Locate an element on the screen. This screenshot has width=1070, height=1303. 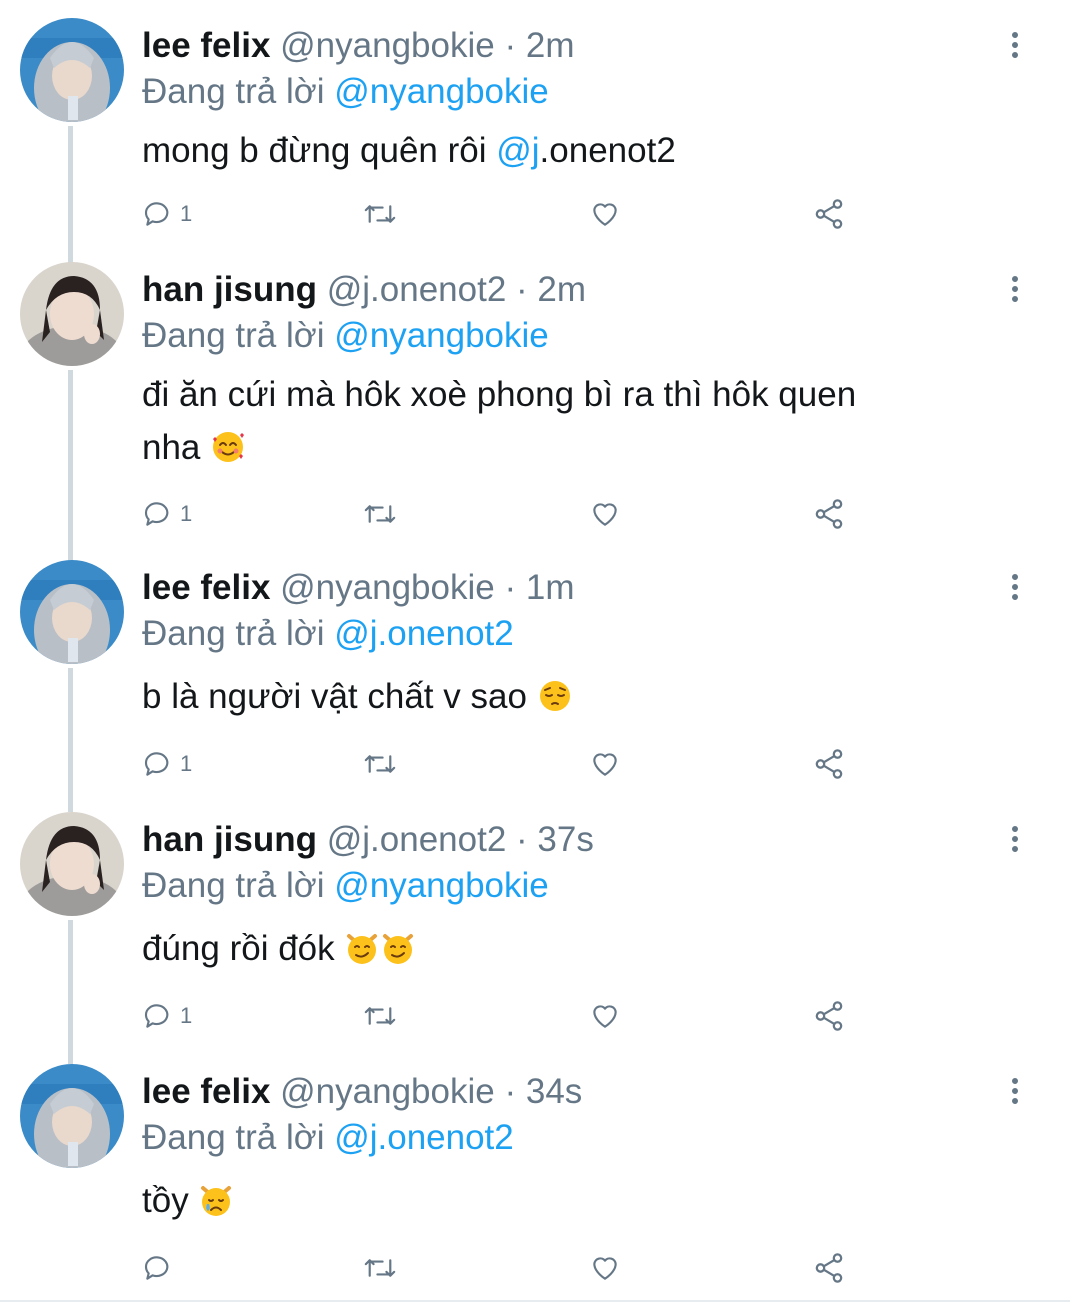
tweet-text: tồy is located at coordinates (572, 1200).